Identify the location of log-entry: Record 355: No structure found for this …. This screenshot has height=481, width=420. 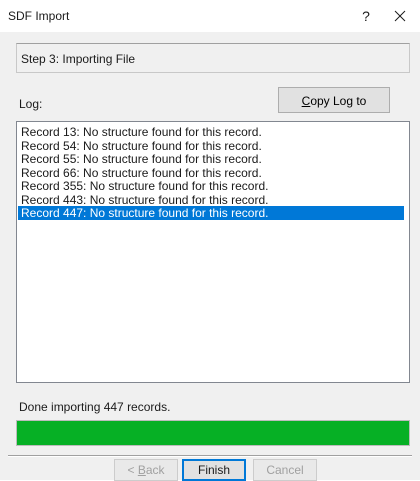
(211, 186).